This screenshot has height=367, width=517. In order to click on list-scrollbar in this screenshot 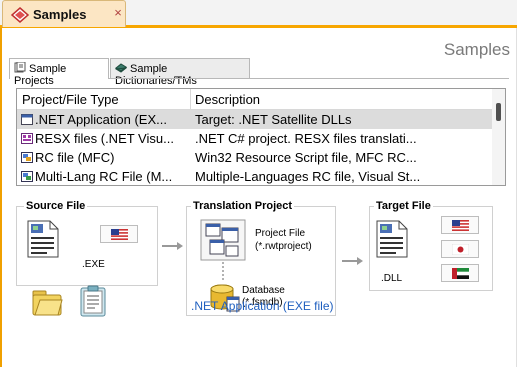, I will do `click(498, 137)`.